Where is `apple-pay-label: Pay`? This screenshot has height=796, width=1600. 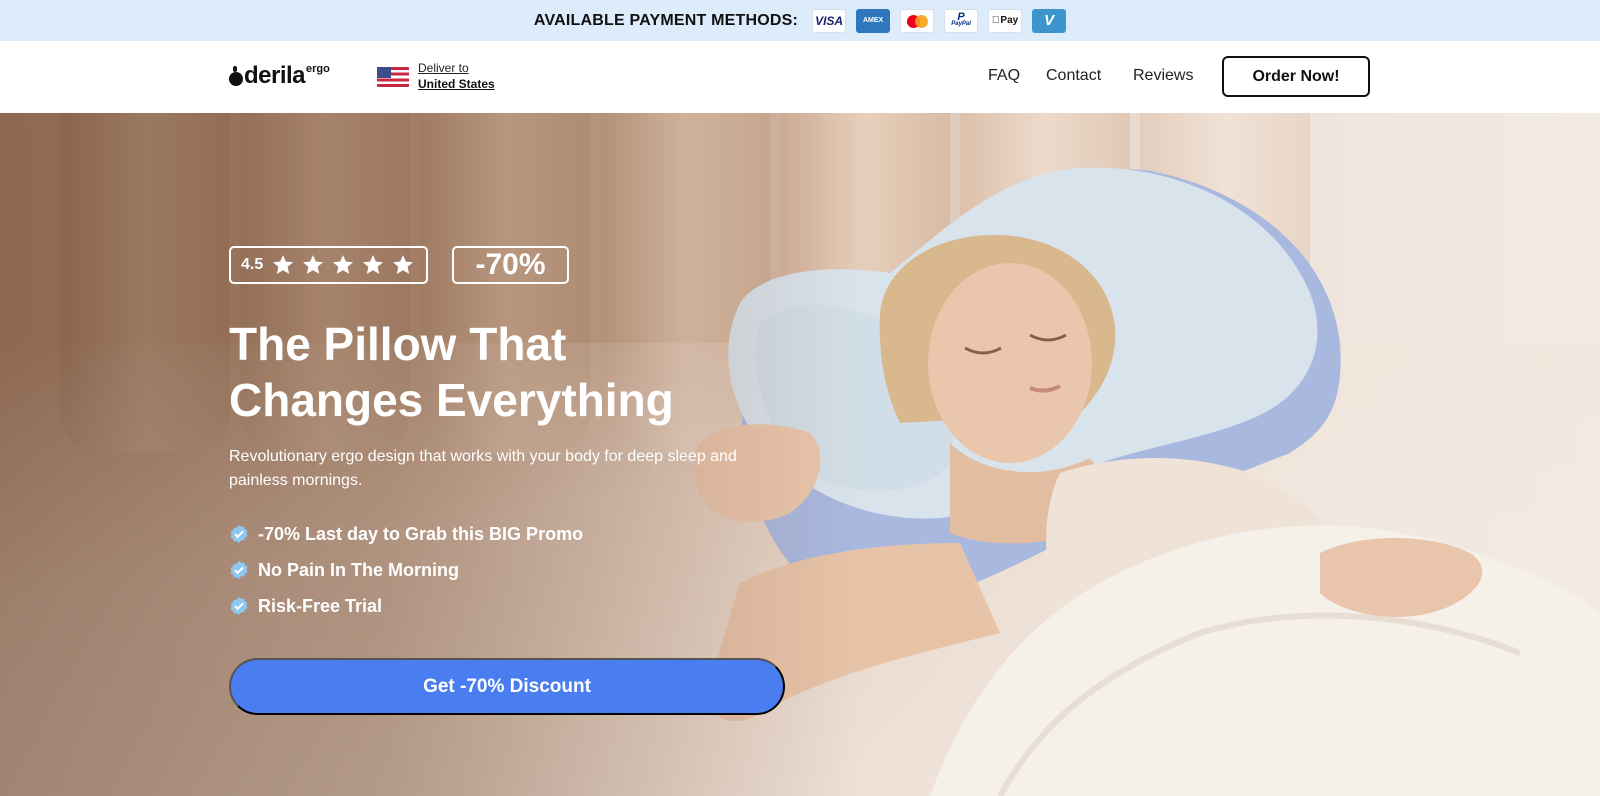 apple-pay-label: Pay is located at coordinates (1007, 20).